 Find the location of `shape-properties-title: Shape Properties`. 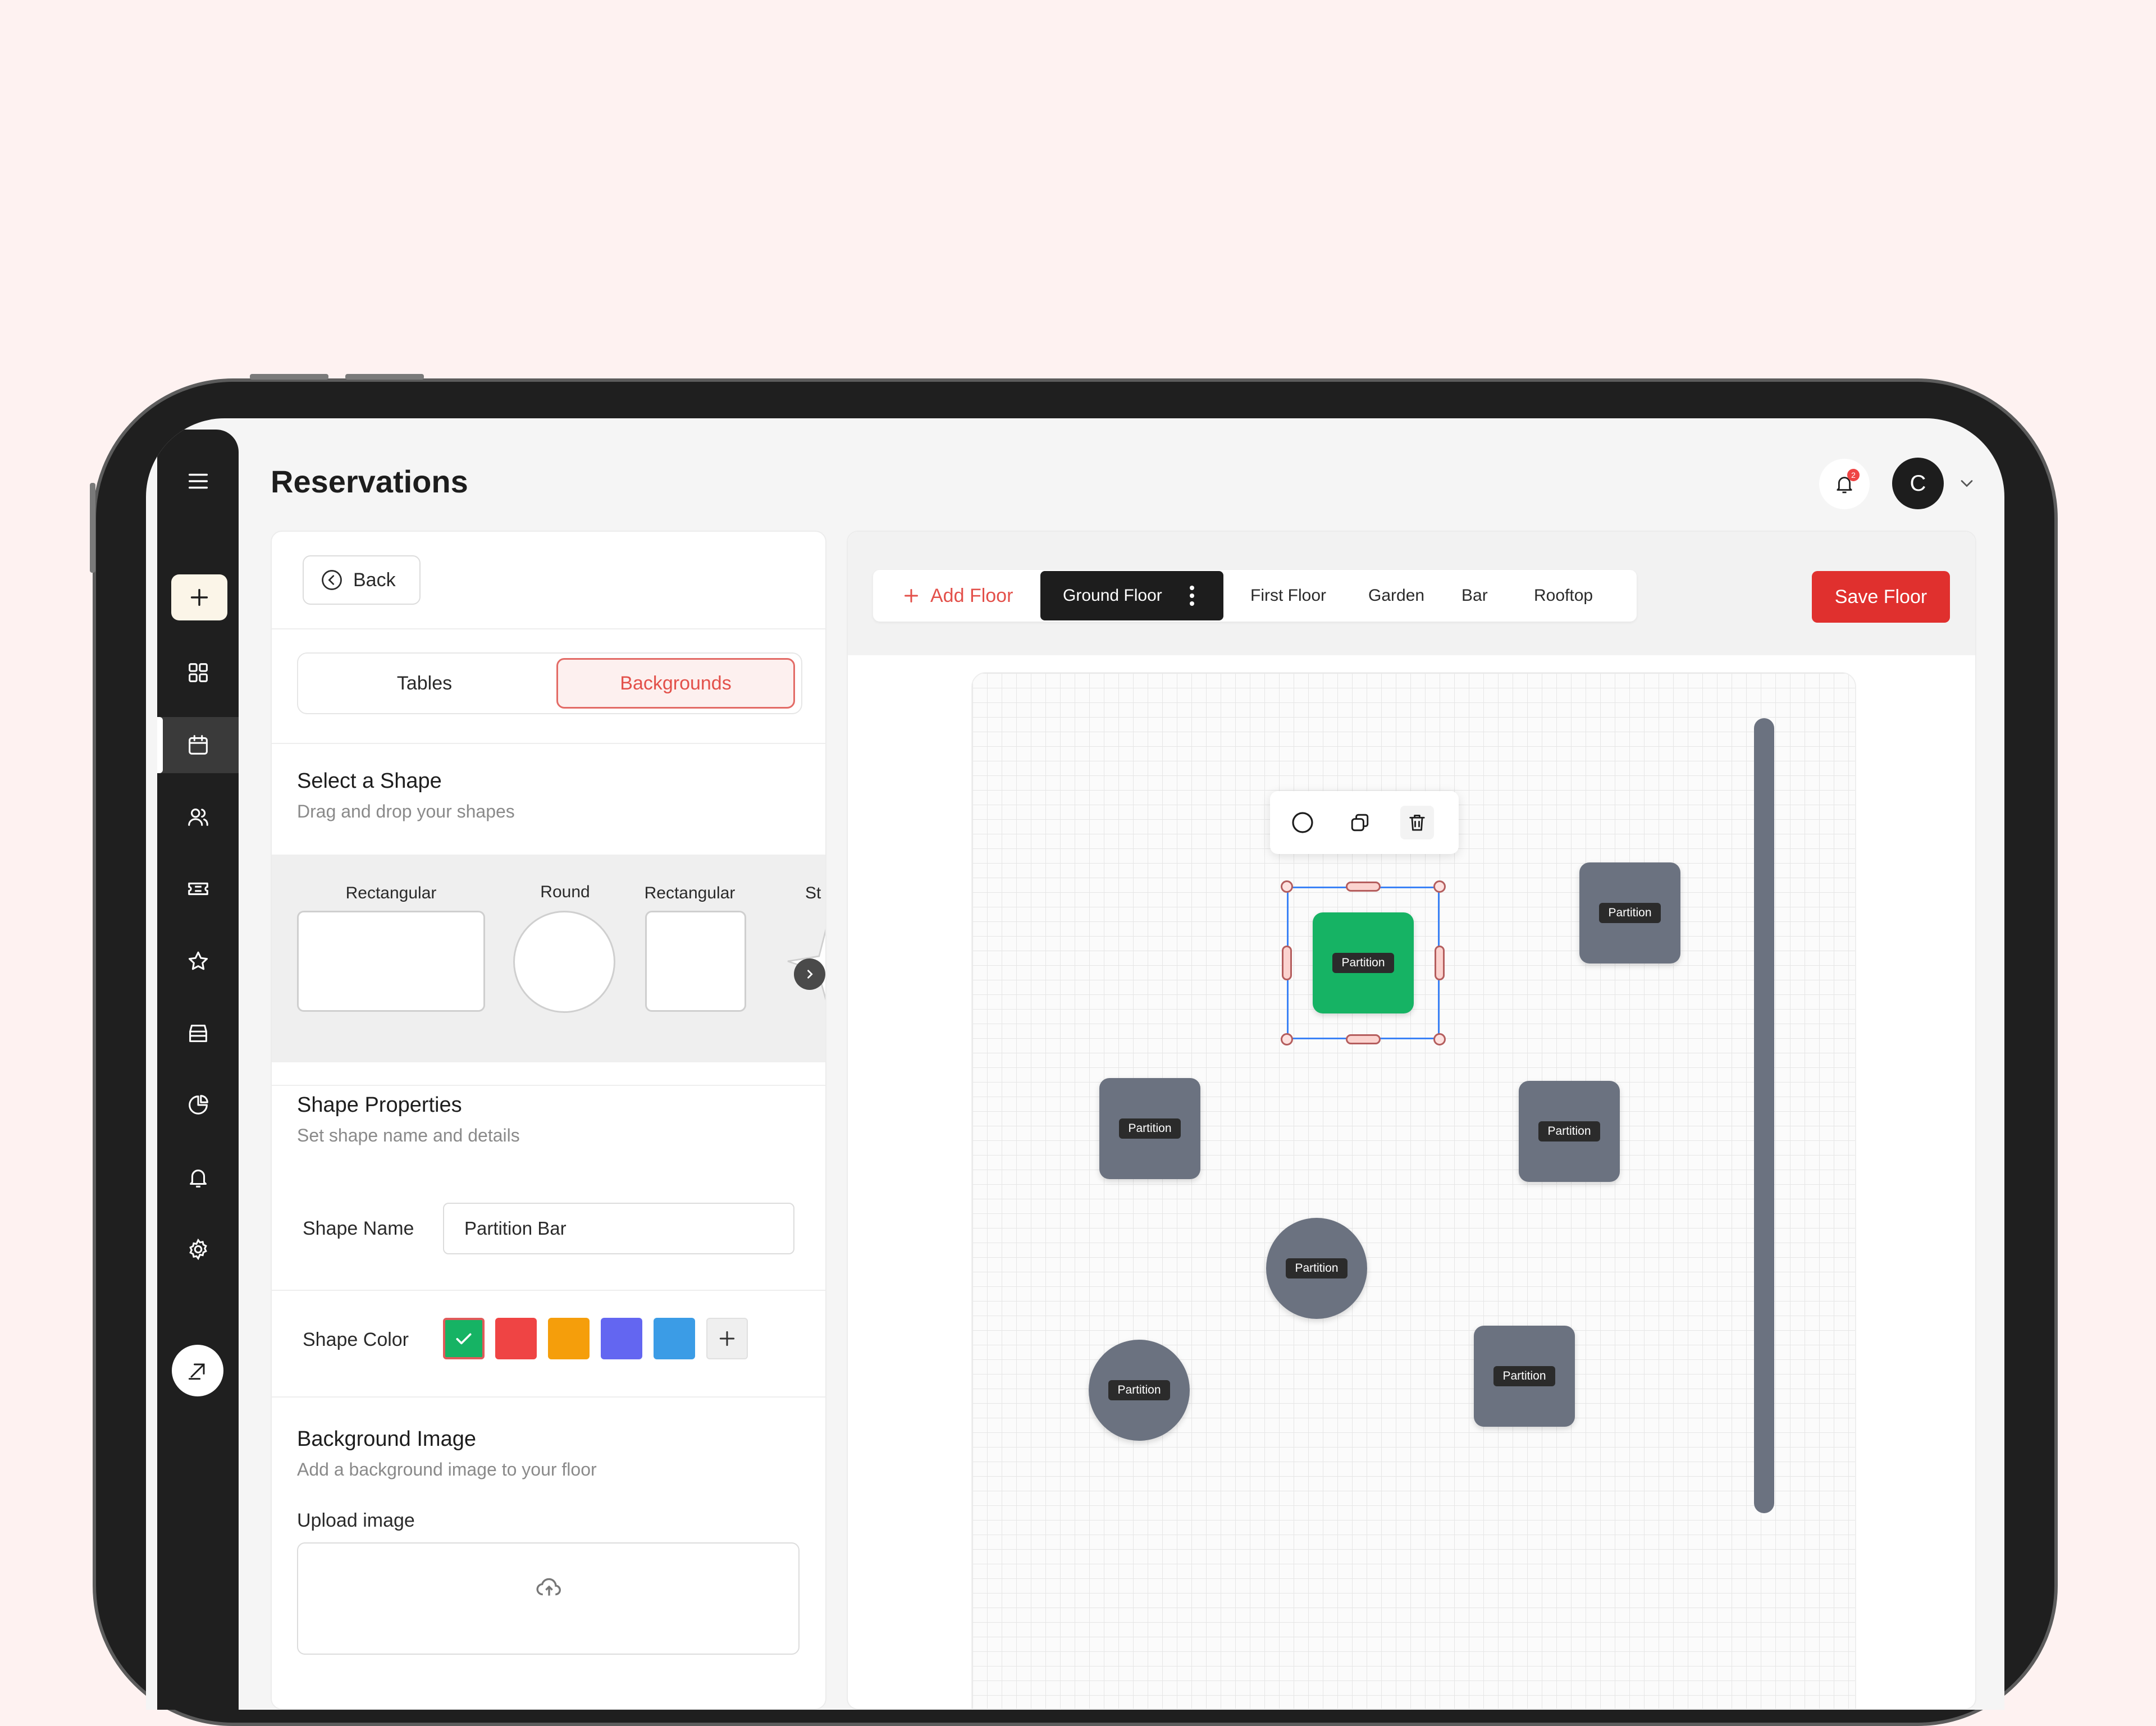

shape-properties-title: Shape Properties is located at coordinates (379, 1105).